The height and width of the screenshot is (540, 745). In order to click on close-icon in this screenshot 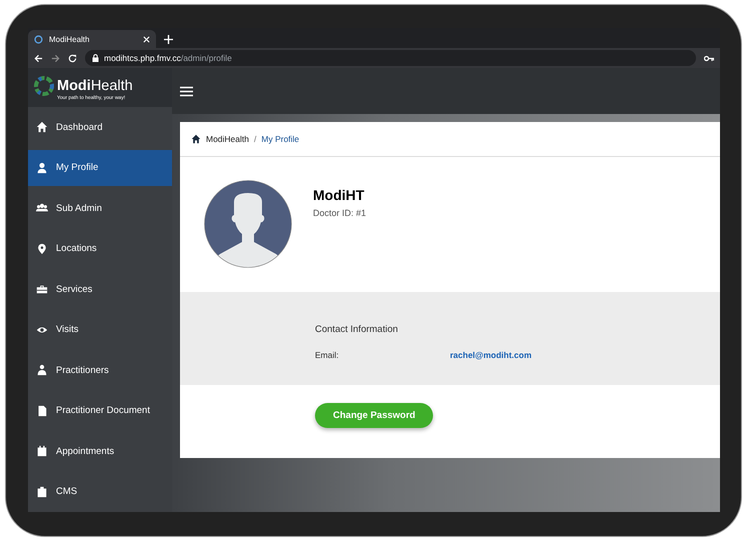, I will do `click(146, 39)`.